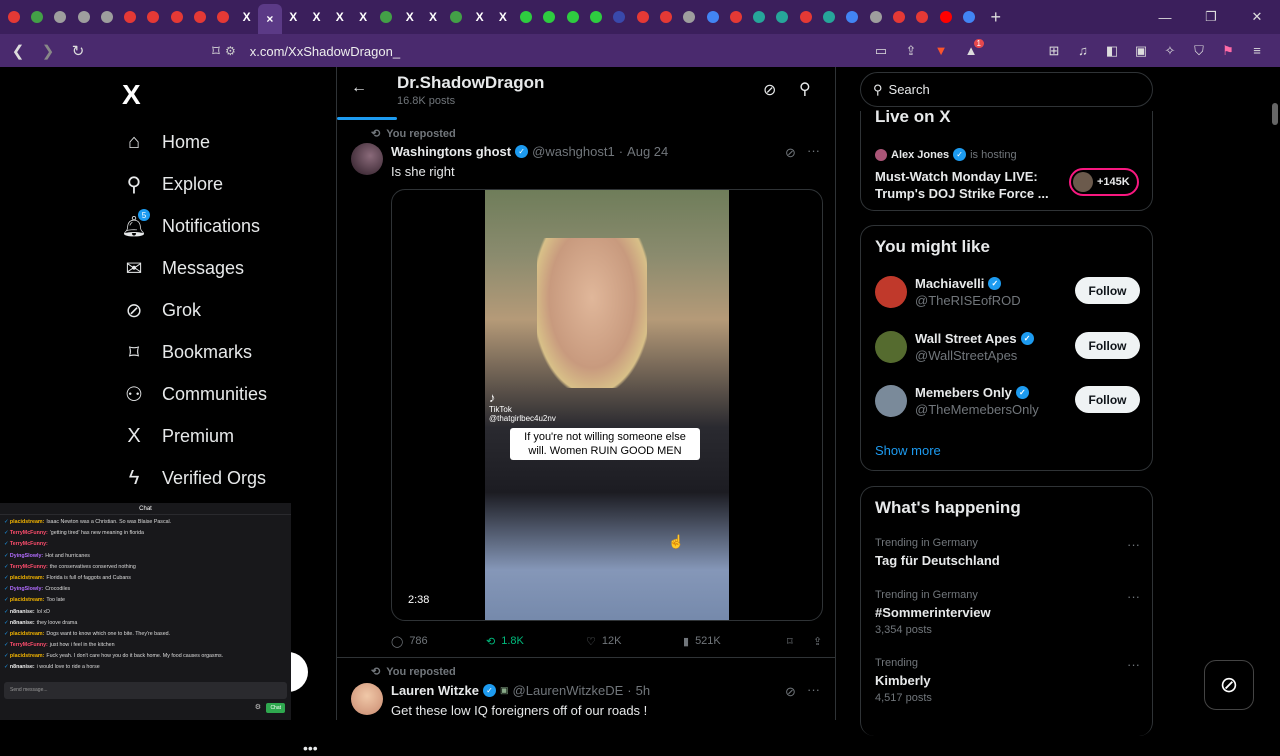 The width and height of the screenshot is (1280, 756). Describe the element at coordinates (1275, 114) in the screenshot. I see `scrollbar-thumb` at that location.